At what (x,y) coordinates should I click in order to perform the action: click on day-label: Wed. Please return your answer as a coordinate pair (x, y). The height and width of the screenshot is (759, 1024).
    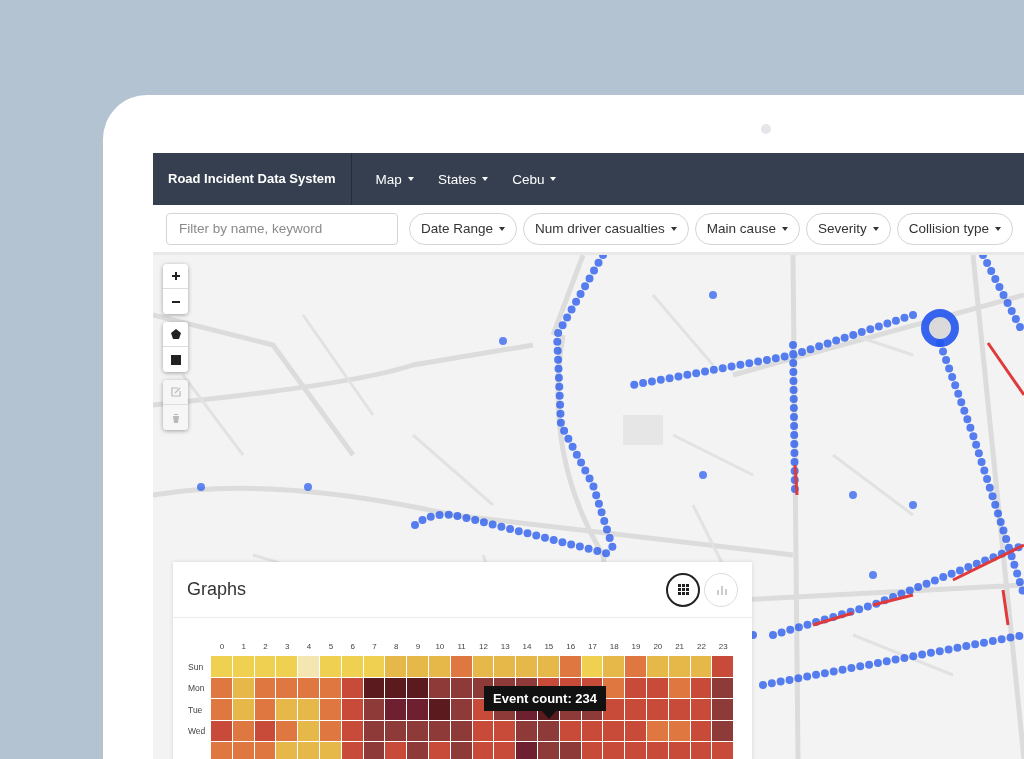
    Looking at the image, I should click on (197, 732).